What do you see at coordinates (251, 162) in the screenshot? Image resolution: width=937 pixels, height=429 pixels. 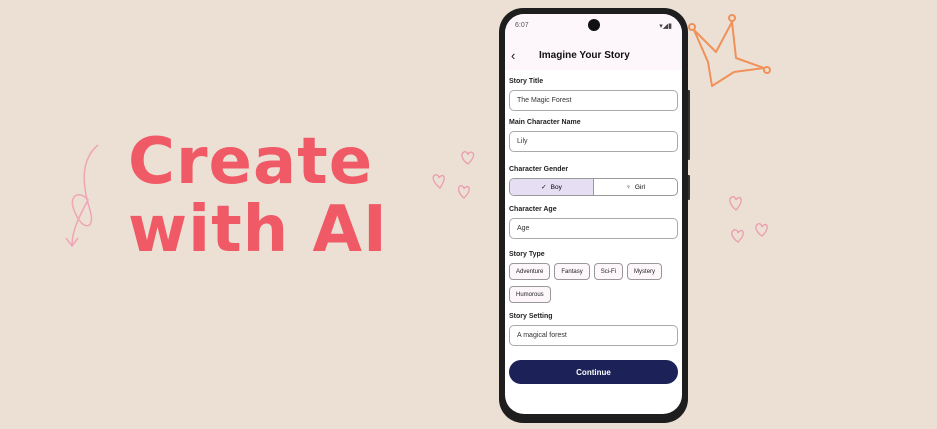 I see `hero-line-1: Create` at bounding box center [251, 162].